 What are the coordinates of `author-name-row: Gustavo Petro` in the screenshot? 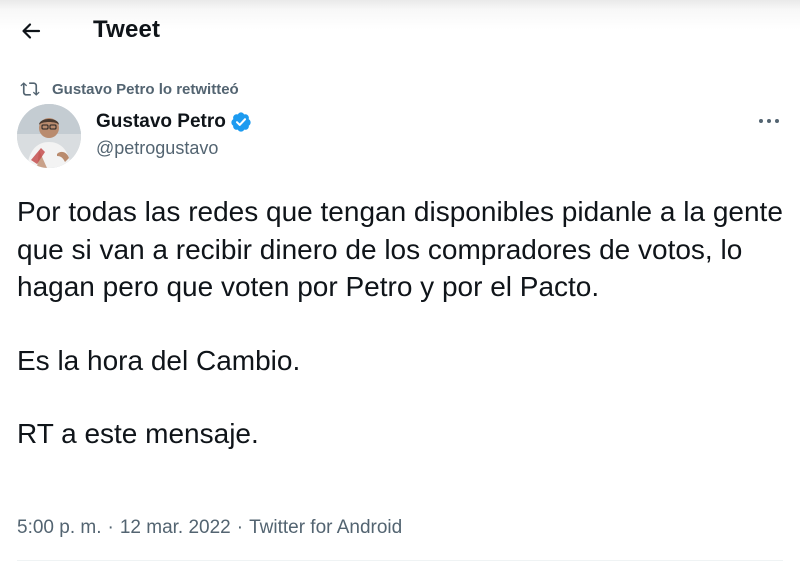 It's located at (174, 122).